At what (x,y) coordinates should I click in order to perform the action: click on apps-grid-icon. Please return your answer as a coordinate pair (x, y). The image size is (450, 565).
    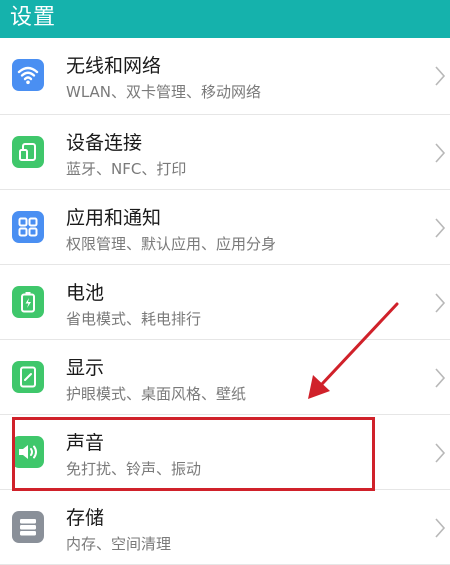
    Looking at the image, I should click on (28, 227).